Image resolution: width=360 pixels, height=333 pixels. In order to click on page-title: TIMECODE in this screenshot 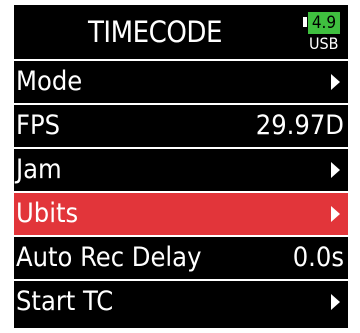, I will do `click(155, 32)`.